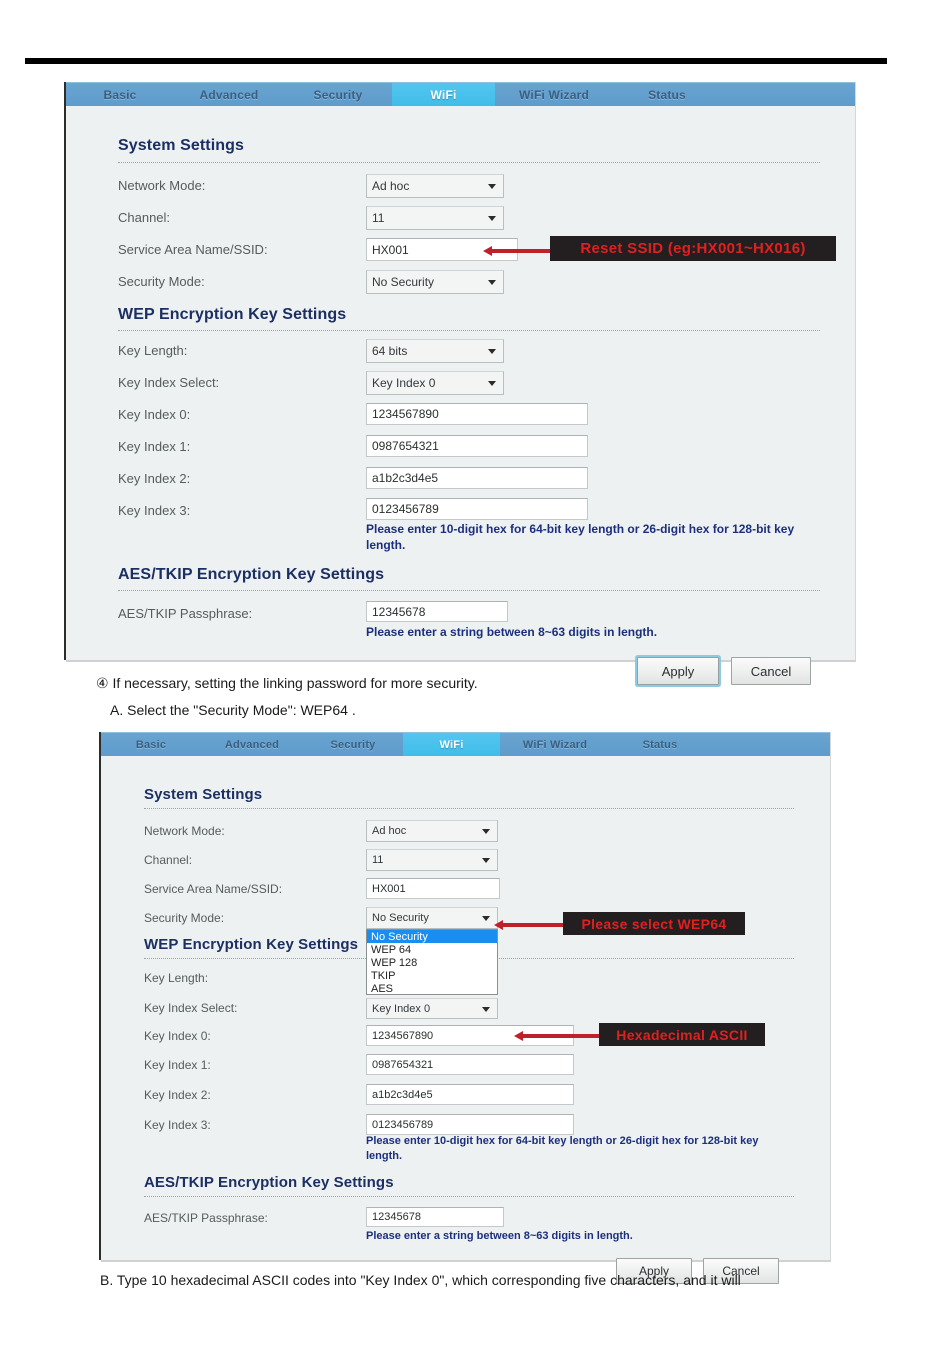  I want to click on label-key-index-3: Key Index 3:, so click(154, 510).